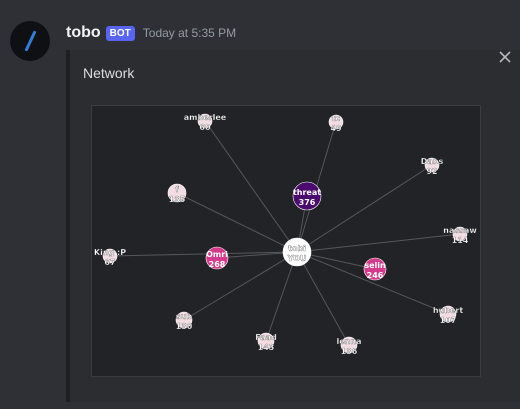 Image resolution: width=520 pixels, height=409 pixels. I want to click on node-selin: selin246, so click(375, 269).